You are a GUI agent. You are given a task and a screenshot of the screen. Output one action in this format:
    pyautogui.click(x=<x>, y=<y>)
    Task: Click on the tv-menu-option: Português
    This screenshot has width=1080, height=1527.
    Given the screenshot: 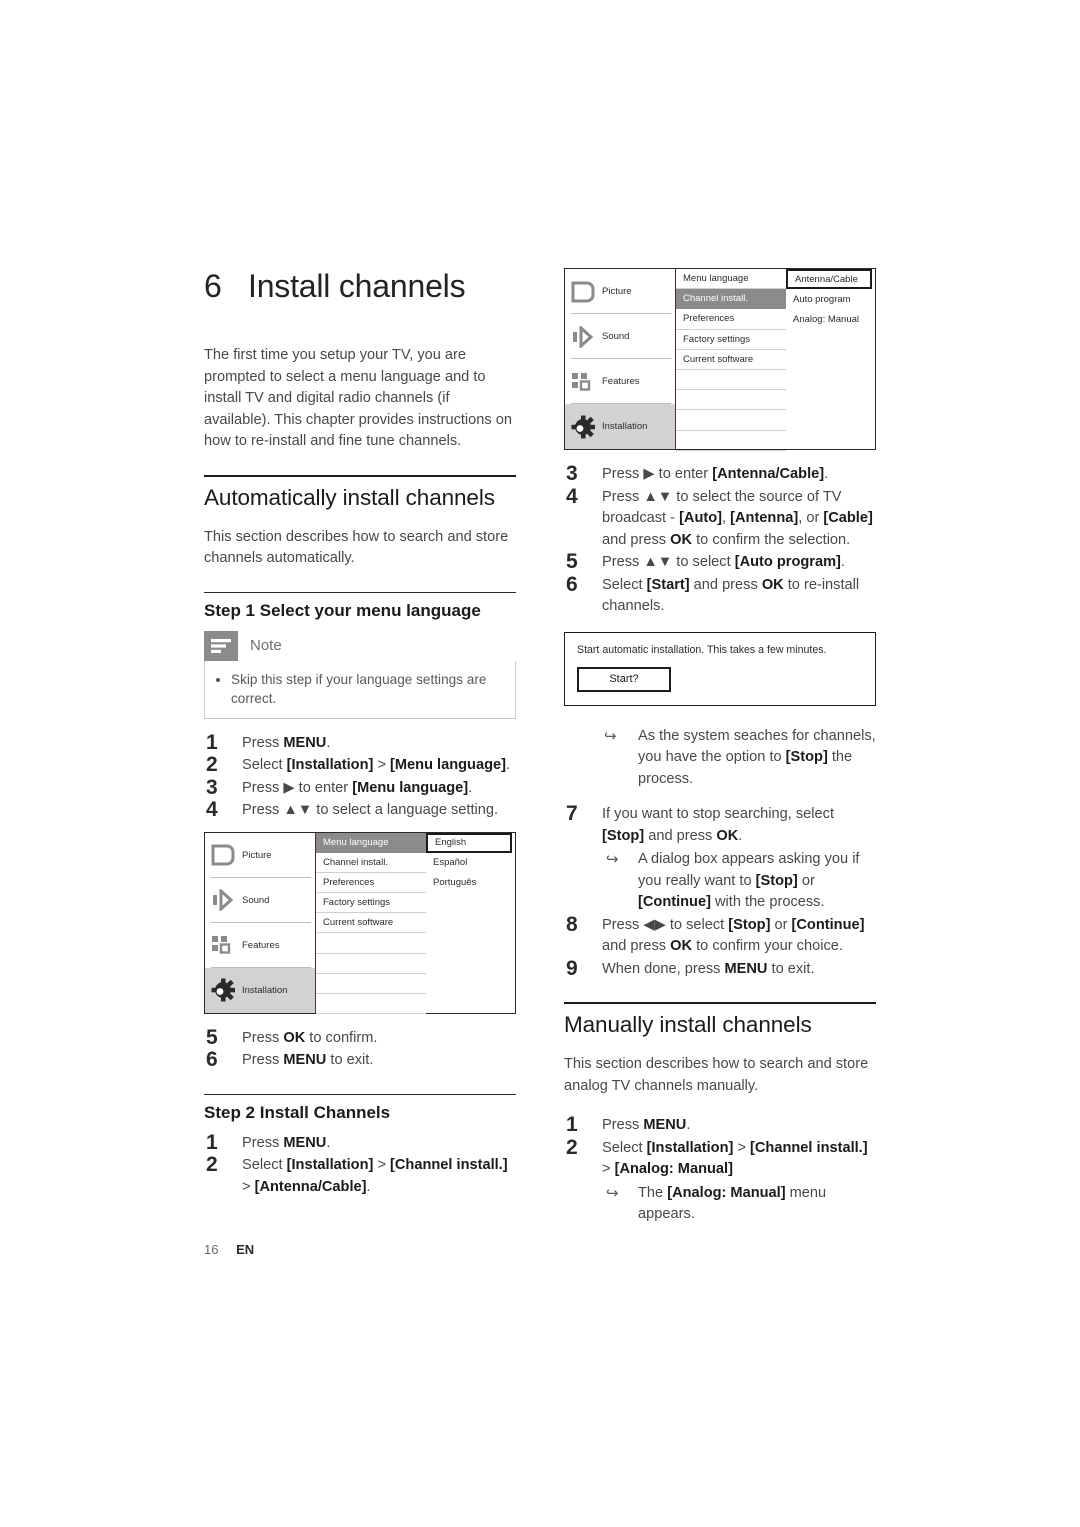 What is the action you would take?
    pyautogui.click(x=470, y=883)
    